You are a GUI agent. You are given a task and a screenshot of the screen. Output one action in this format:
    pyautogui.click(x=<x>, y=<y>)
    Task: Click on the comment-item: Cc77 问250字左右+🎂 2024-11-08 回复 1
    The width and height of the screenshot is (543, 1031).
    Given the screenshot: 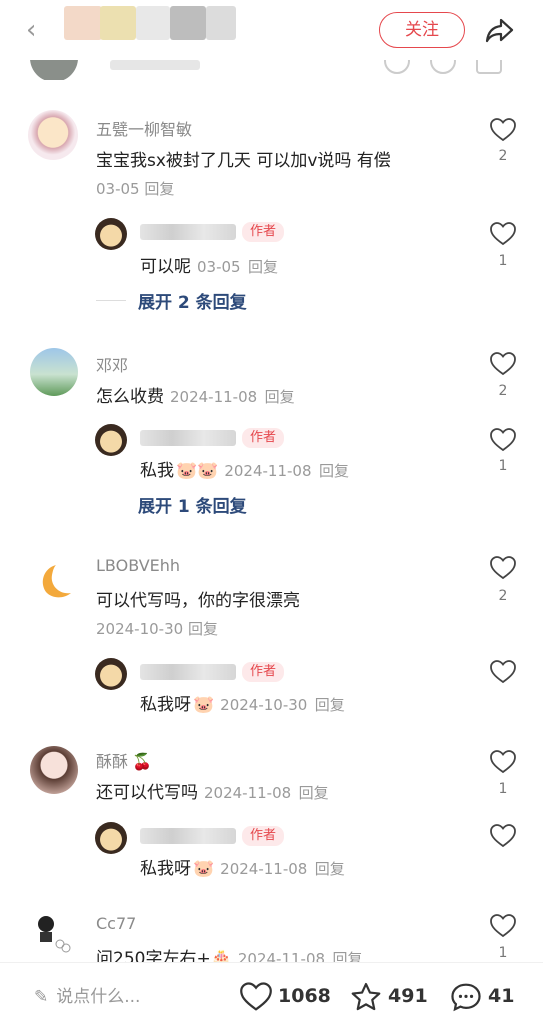 What is the action you would take?
    pyautogui.click(x=271, y=937)
    